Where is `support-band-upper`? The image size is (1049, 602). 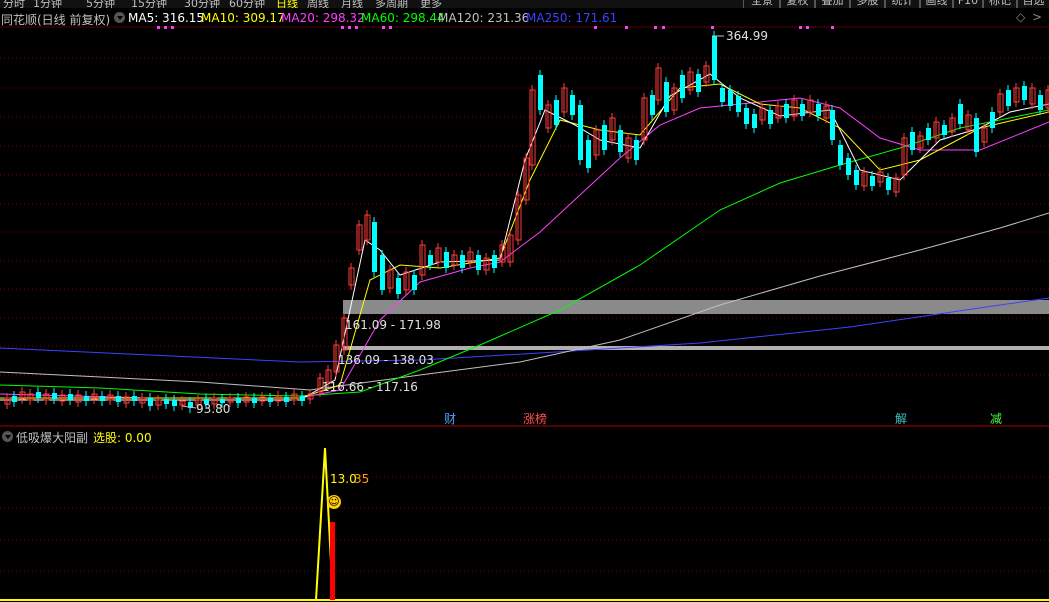 support-band-upper is located at coordinates (696, 307).